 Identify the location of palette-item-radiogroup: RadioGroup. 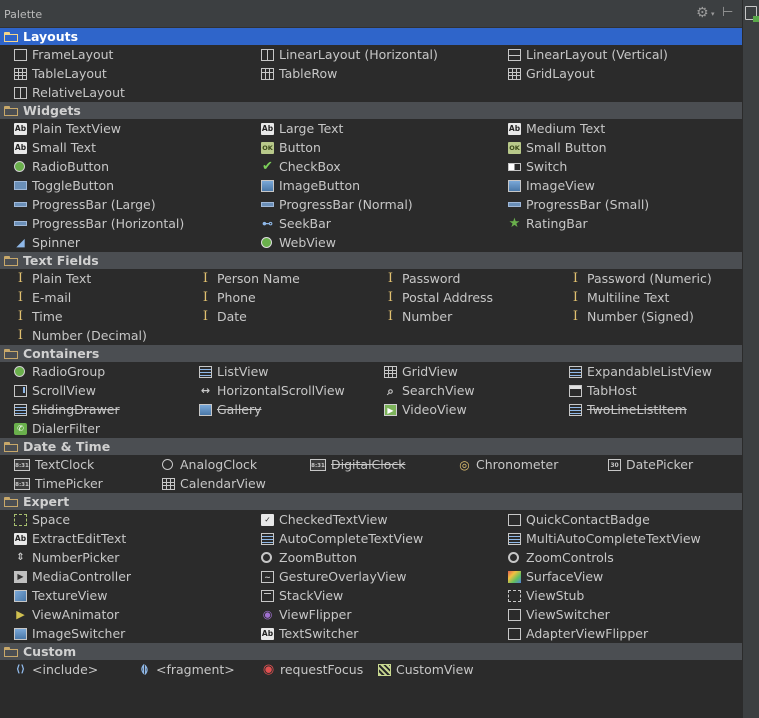
(92, 371).